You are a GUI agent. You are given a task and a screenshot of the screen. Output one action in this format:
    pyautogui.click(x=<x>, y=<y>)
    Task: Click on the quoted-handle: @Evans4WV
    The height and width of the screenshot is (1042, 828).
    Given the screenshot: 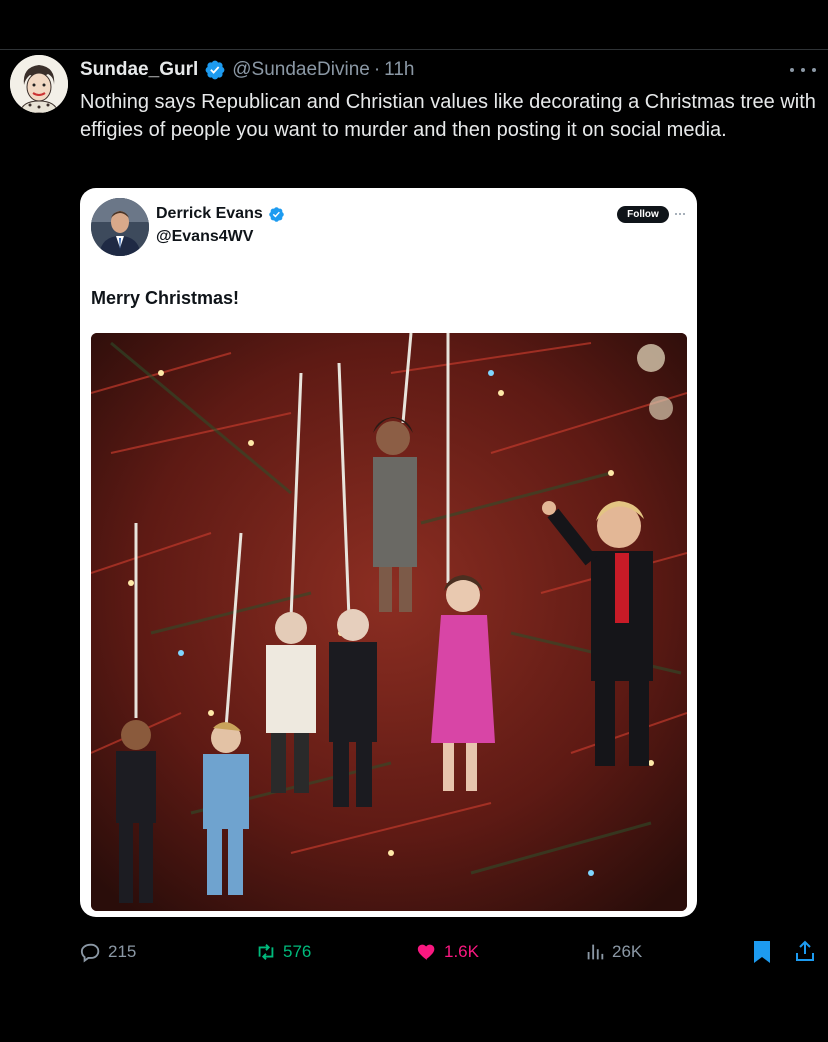 What is the action you would take?
    pyautogui.click(x=205, y=236)
    